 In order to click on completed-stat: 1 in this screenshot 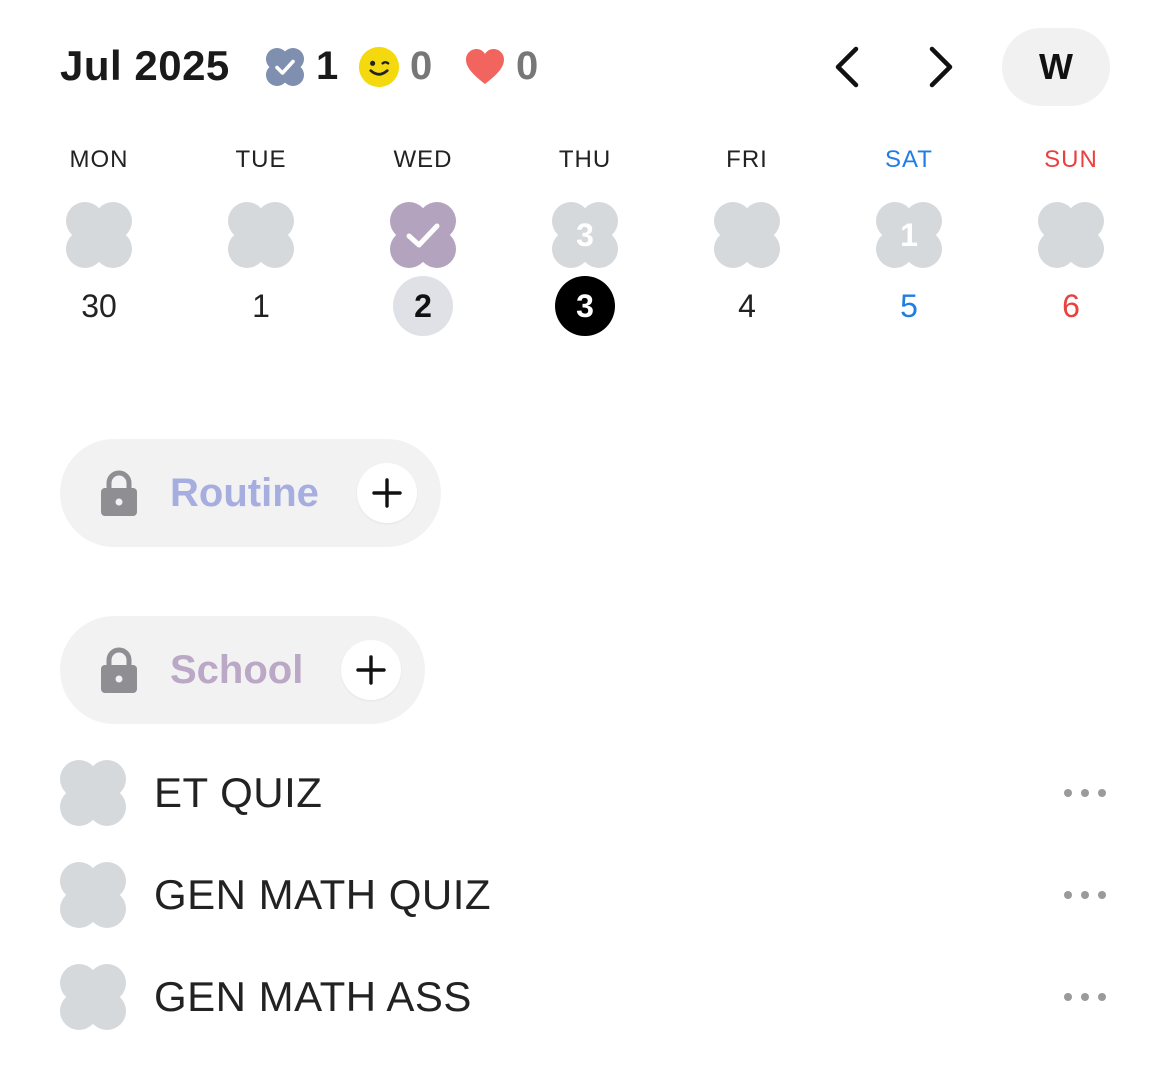, I will do `click(301, 66)`.